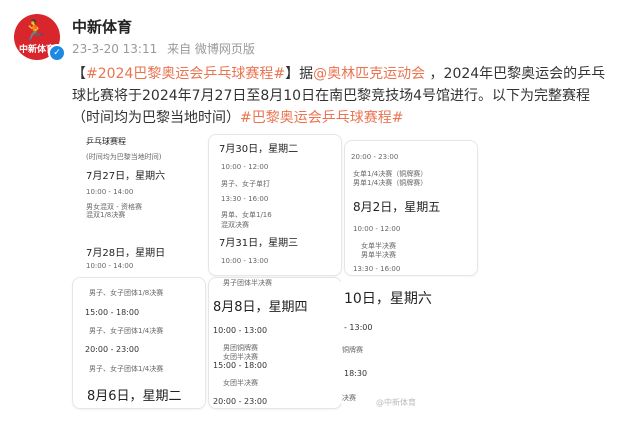 The height and width of the screenshot is (434, 626). What do you see at coordinates (134, 396) in the screenshot?
I see `date-label: 8月6日，星期二` at bounding box center [134, 396].